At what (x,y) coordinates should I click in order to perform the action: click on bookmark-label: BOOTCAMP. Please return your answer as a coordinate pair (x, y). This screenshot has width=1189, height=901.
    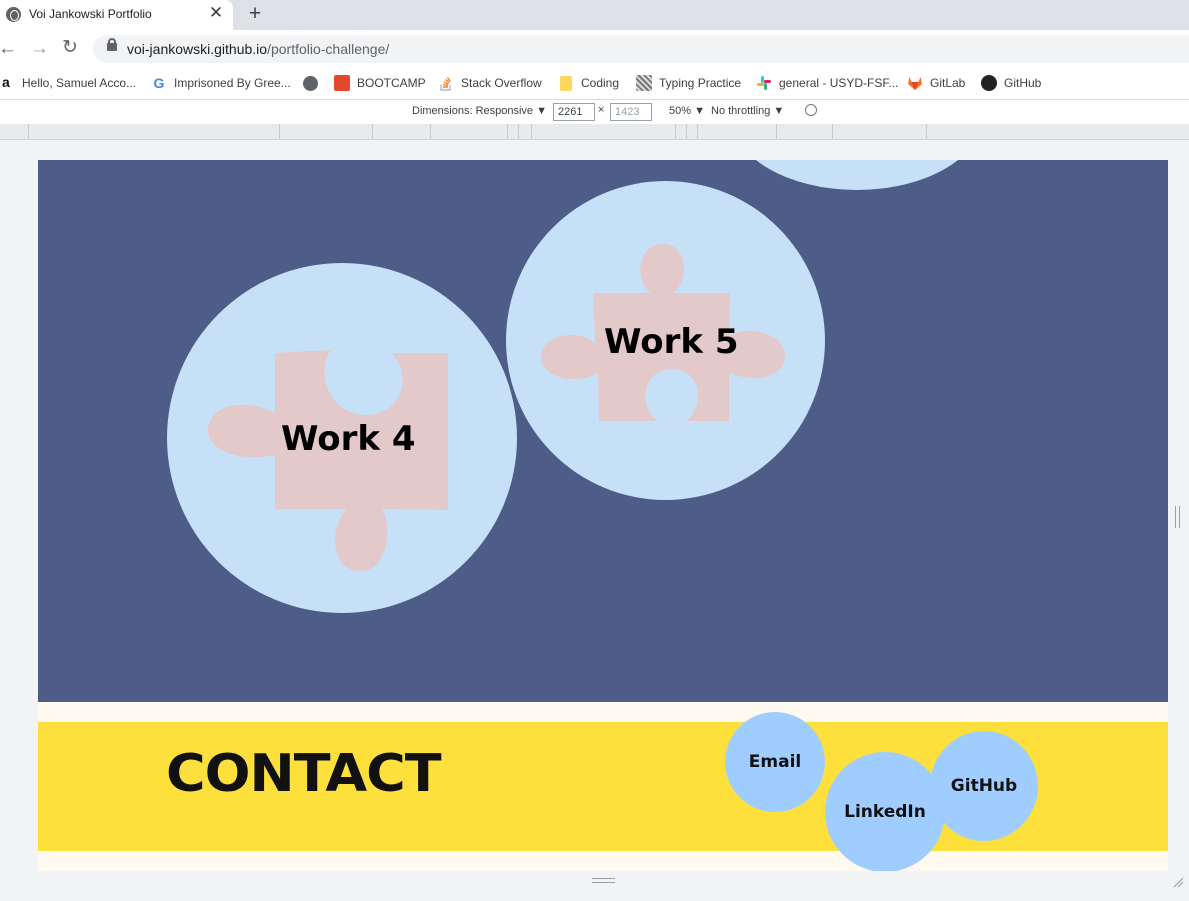
    Looking at the image, I should click on (391, 83).